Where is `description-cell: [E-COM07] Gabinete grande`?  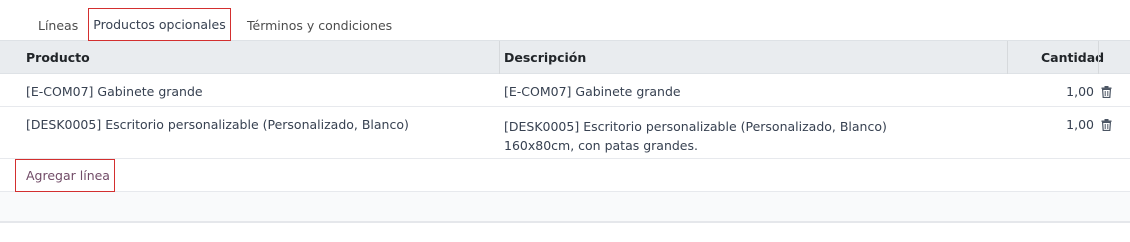 description-cell: [E-COM07] Gabinete grande is located at coordinates (592, 91).